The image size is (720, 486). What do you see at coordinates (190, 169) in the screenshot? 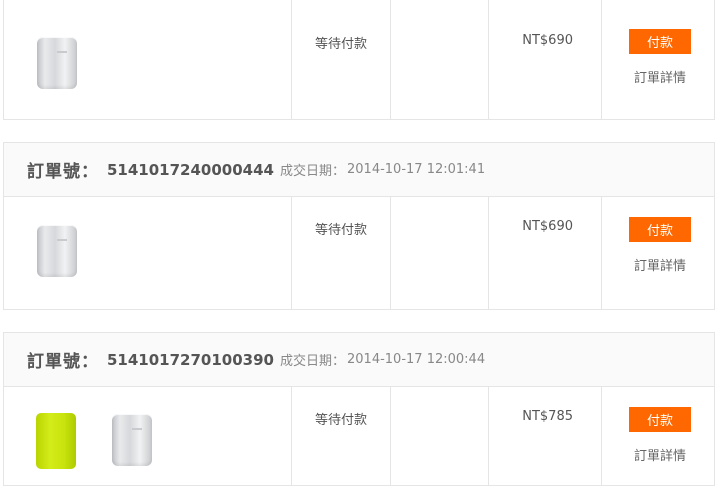
I see `order-number: 5141017240000444` at bounding box center [190, 169].